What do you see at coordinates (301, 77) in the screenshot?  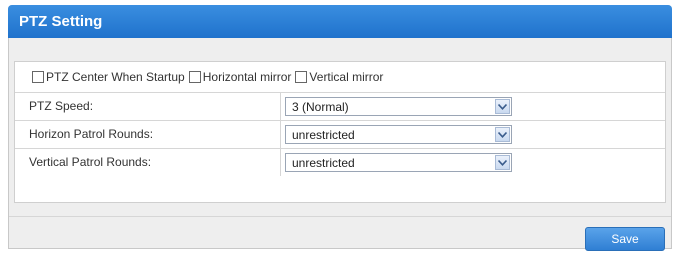 I see `vertical-mirror-checkbox` at bounding box center [301, 77].